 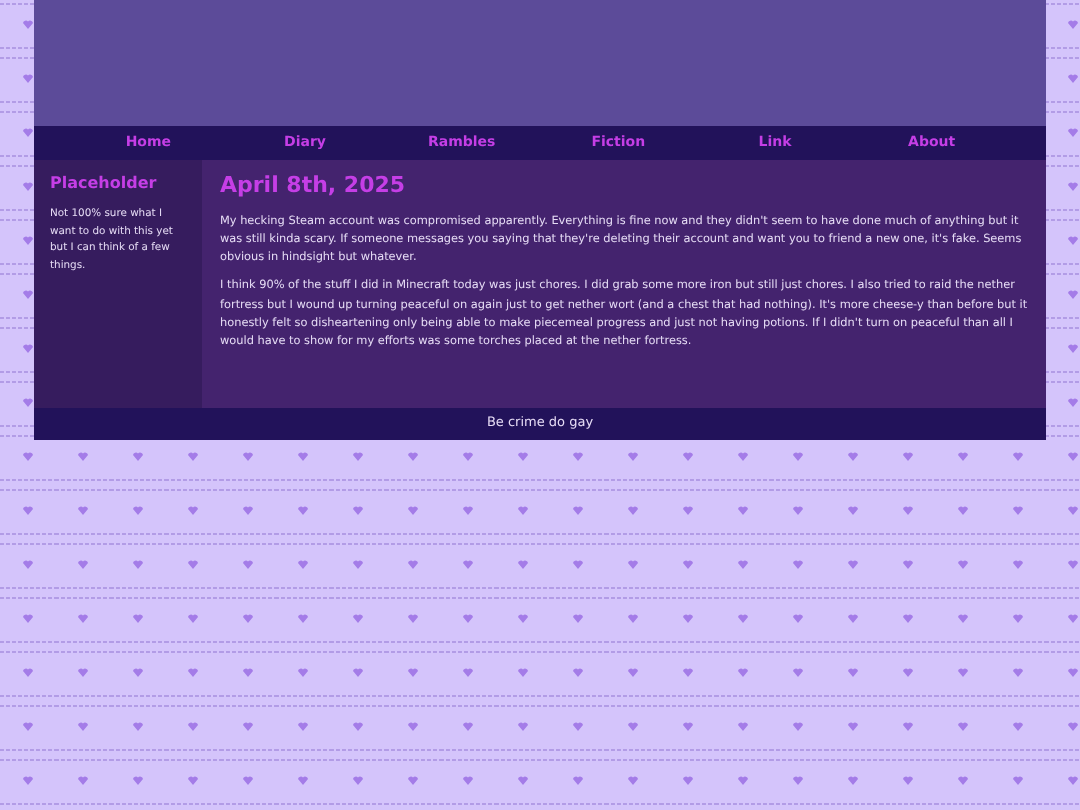 What do you see at coordinates (104, 184) in the screenshot?
I see `sidebar-title: Placeholder` at bounding box center [104, 184].